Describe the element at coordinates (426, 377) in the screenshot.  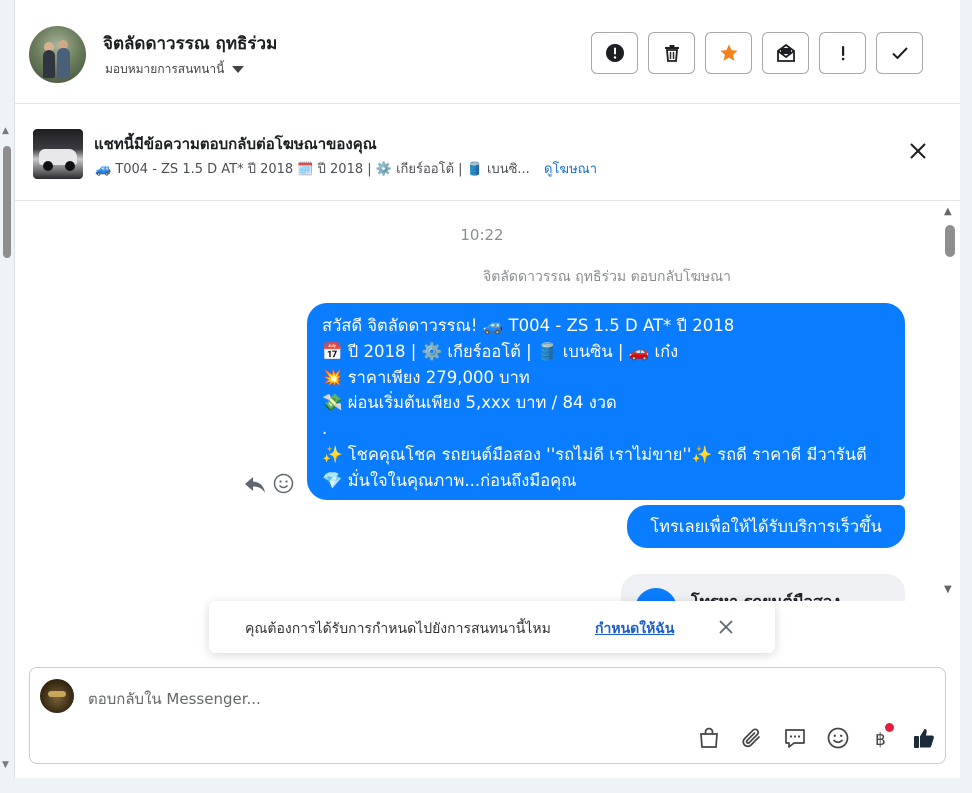
I see `message-line: 💥 ราคาเพียง 279,000 บาท` at that location.